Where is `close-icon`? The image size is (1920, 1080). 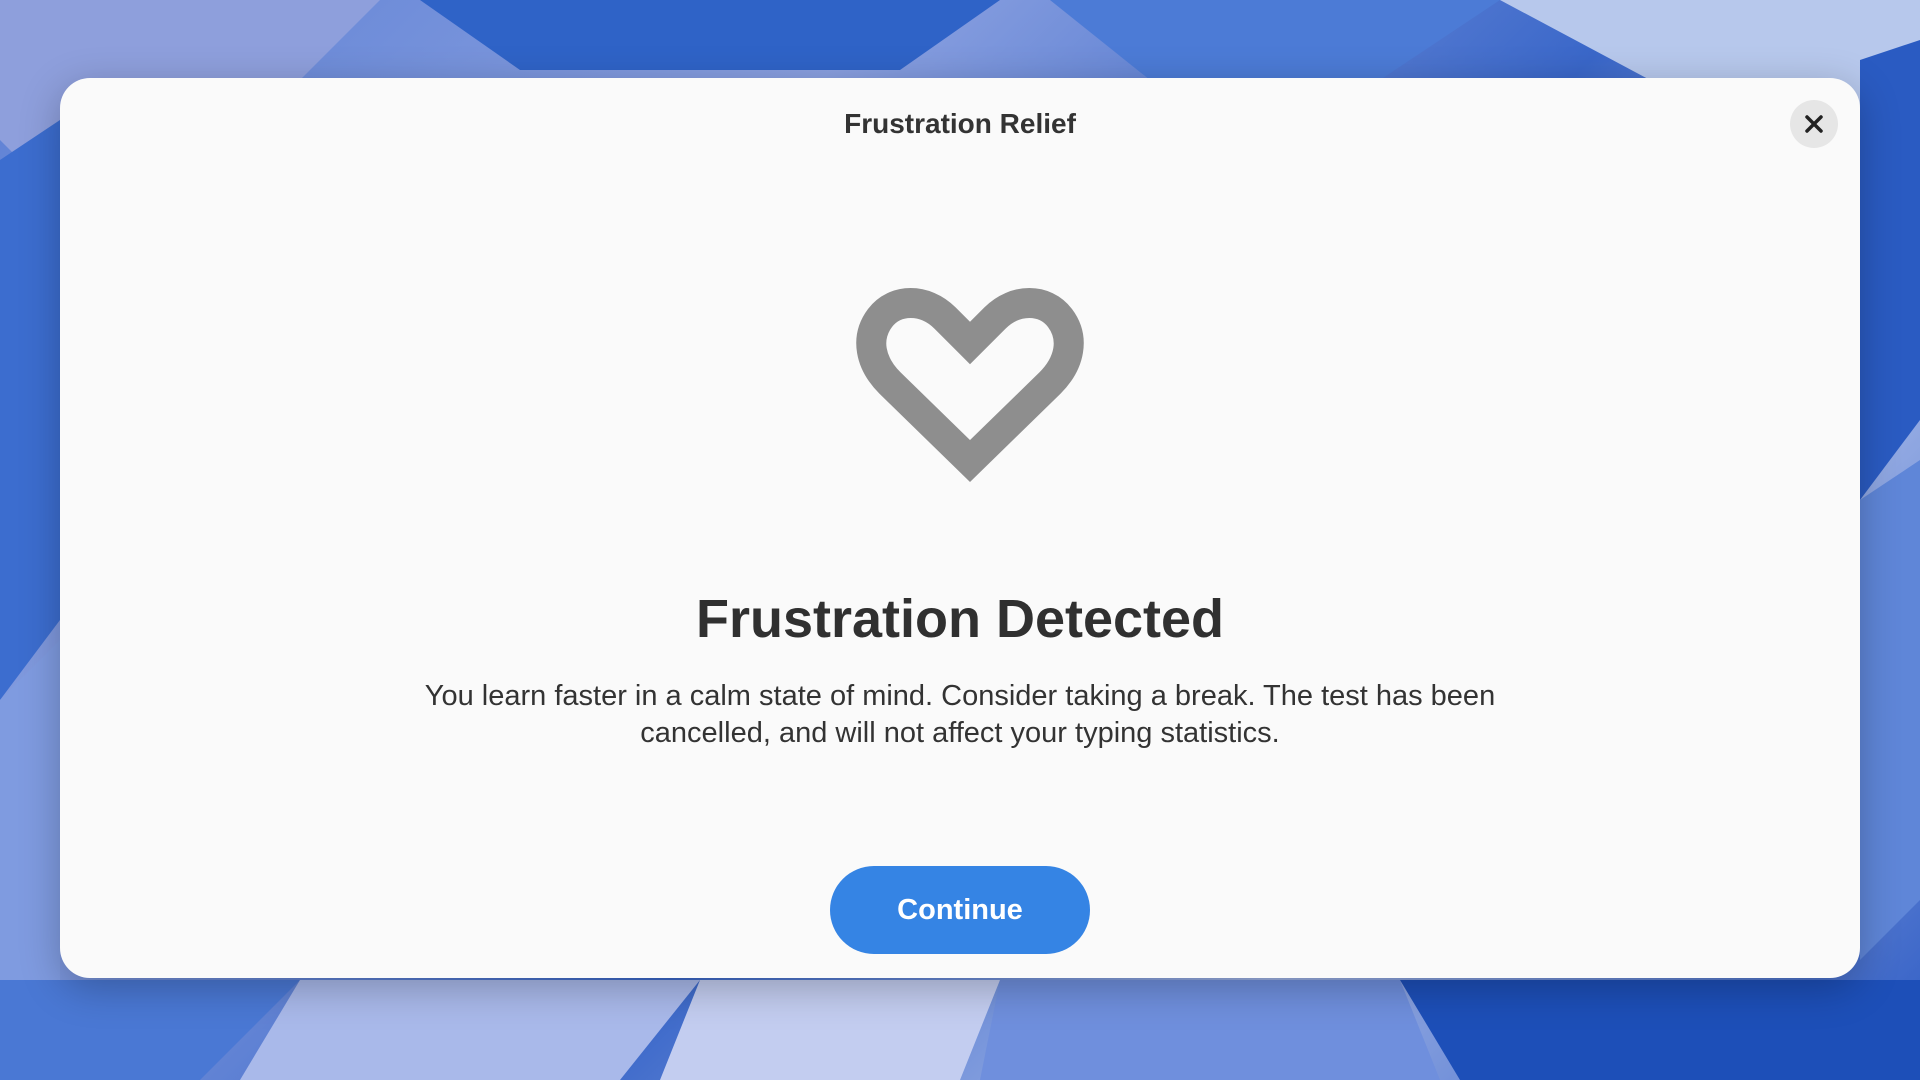
close-icon is located at coordinates (1814, 124).